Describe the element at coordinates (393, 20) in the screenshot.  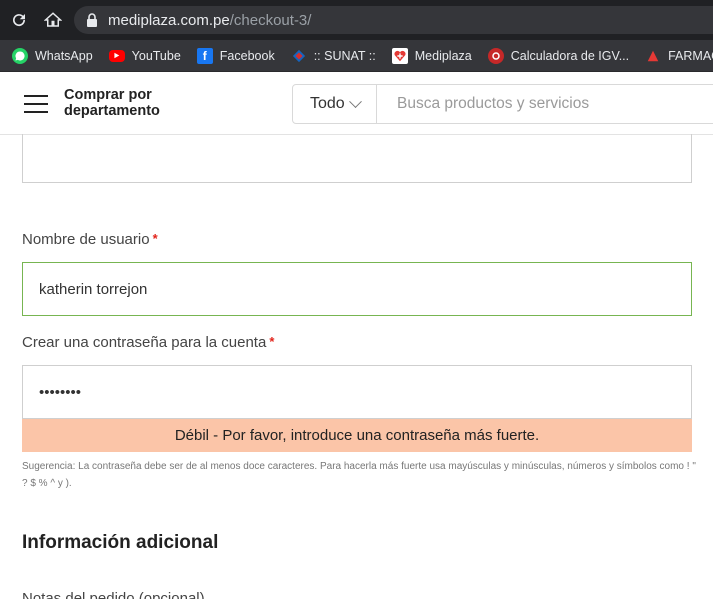
I see `url-bar: mediplaza.com.pe/checkout-3/` at that location.